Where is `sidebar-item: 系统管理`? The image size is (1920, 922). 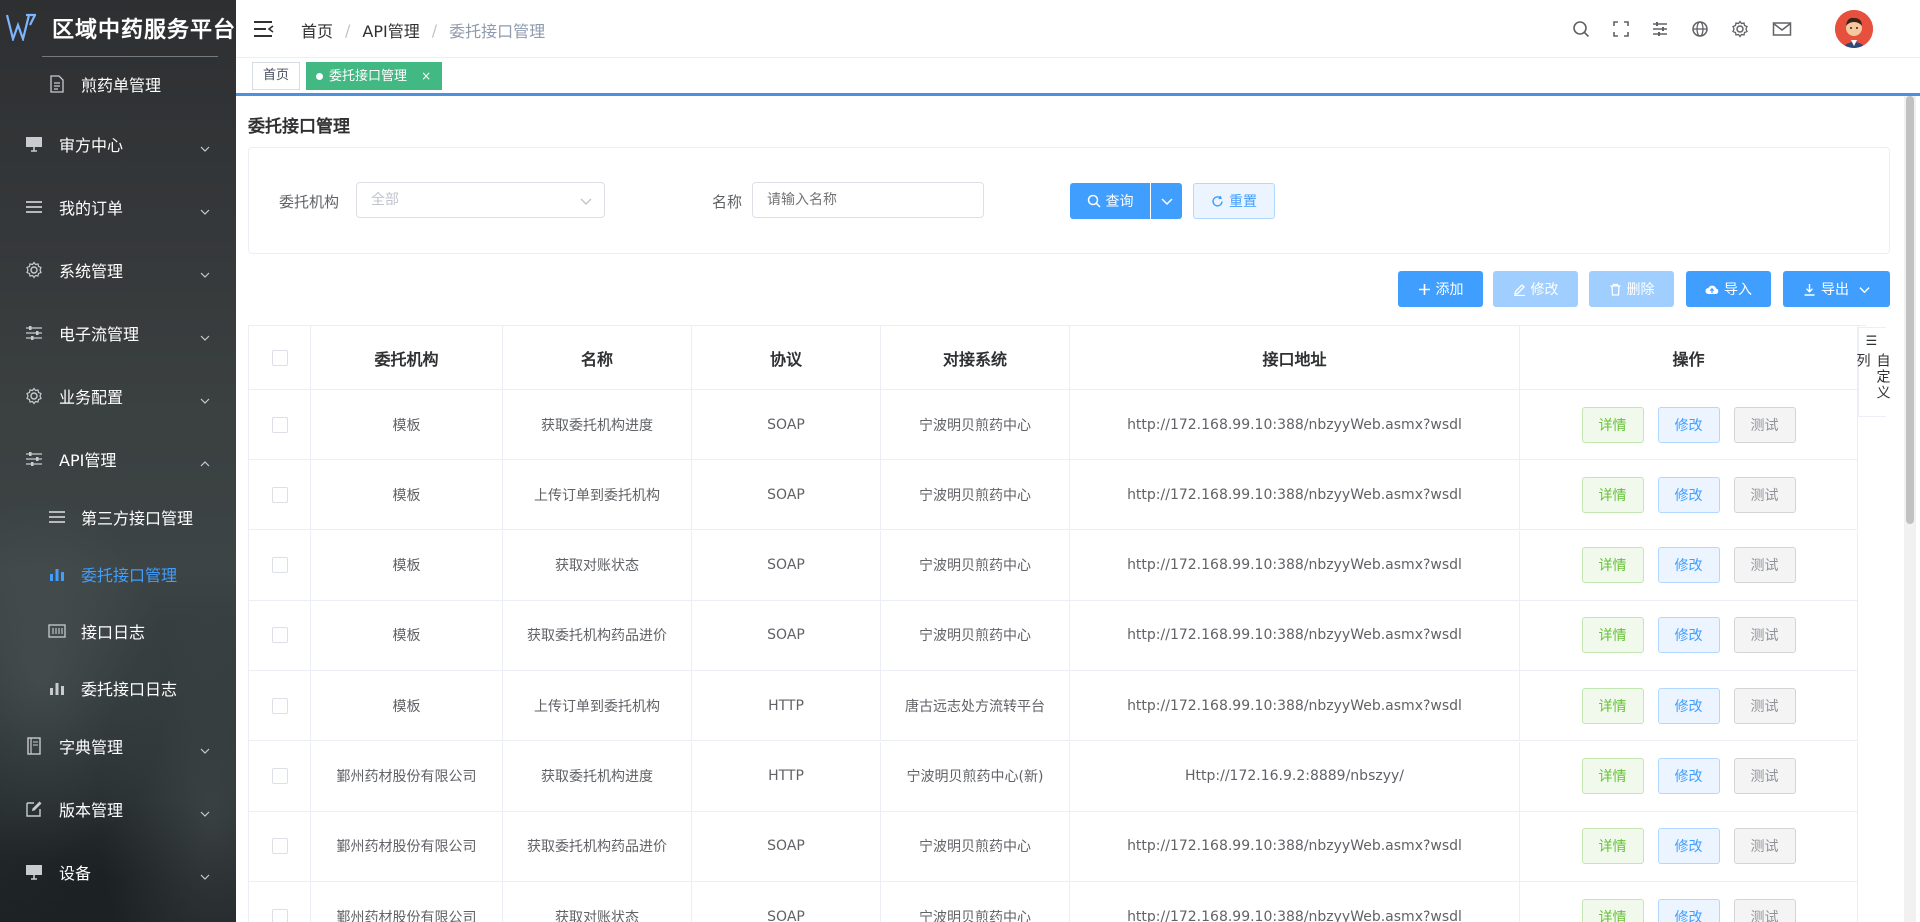 sidebar-item: 系统管理 is located at coordinates (118, 270).